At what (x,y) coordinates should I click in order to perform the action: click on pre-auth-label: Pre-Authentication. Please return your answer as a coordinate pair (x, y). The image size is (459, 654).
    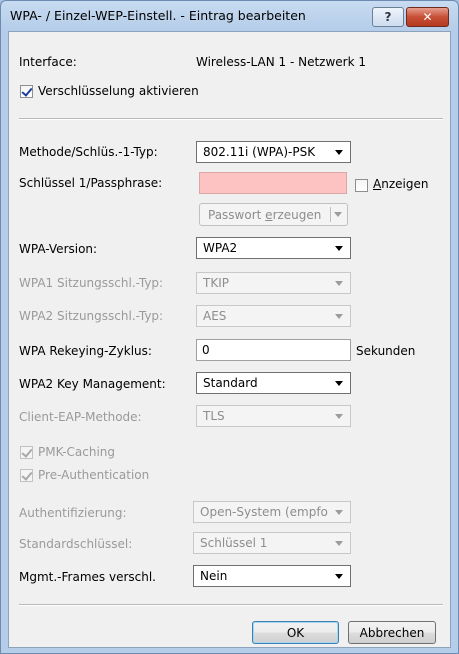
    Looking at the image, I should click on (94, 475).